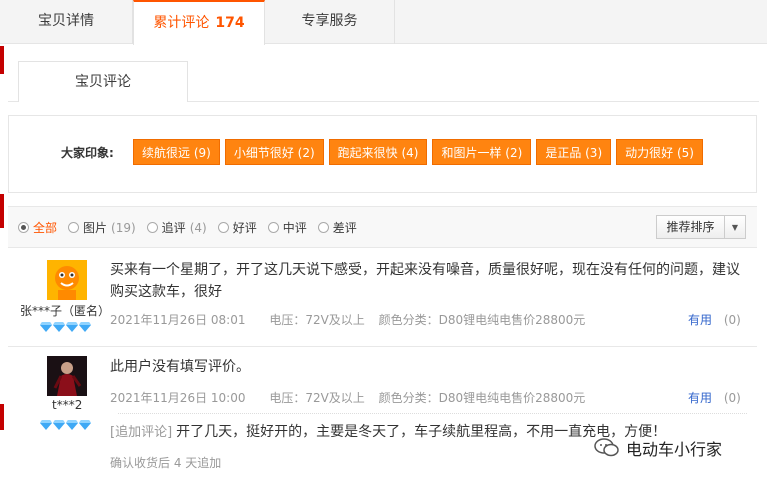 The image size is (767, 482). What do you see at coordinates (735, 227) in the screenshot?
I see `caret-down-icon: ▼` at bounding box center [735, 227].